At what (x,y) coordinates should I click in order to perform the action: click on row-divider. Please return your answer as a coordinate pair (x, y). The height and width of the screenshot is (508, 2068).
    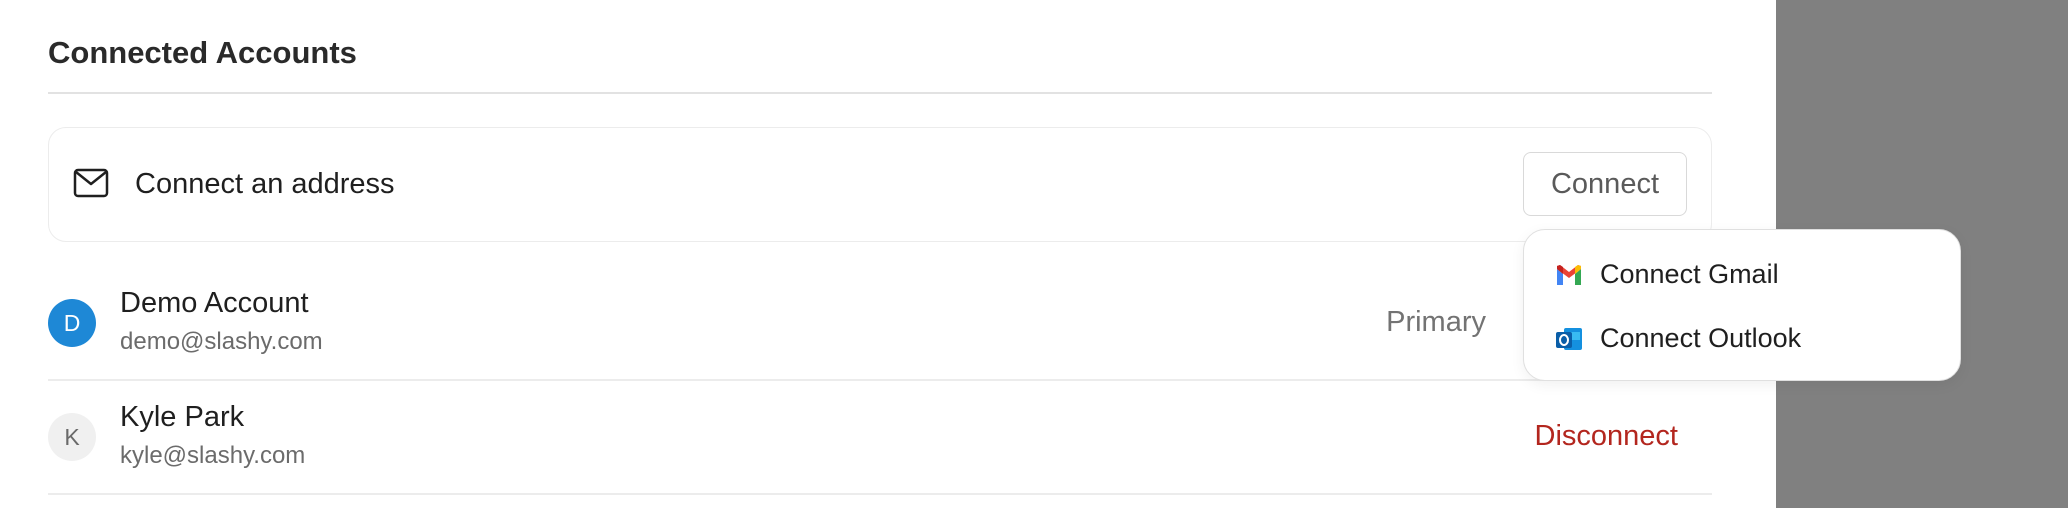
    Looking at the image, I should click on (880, 494).